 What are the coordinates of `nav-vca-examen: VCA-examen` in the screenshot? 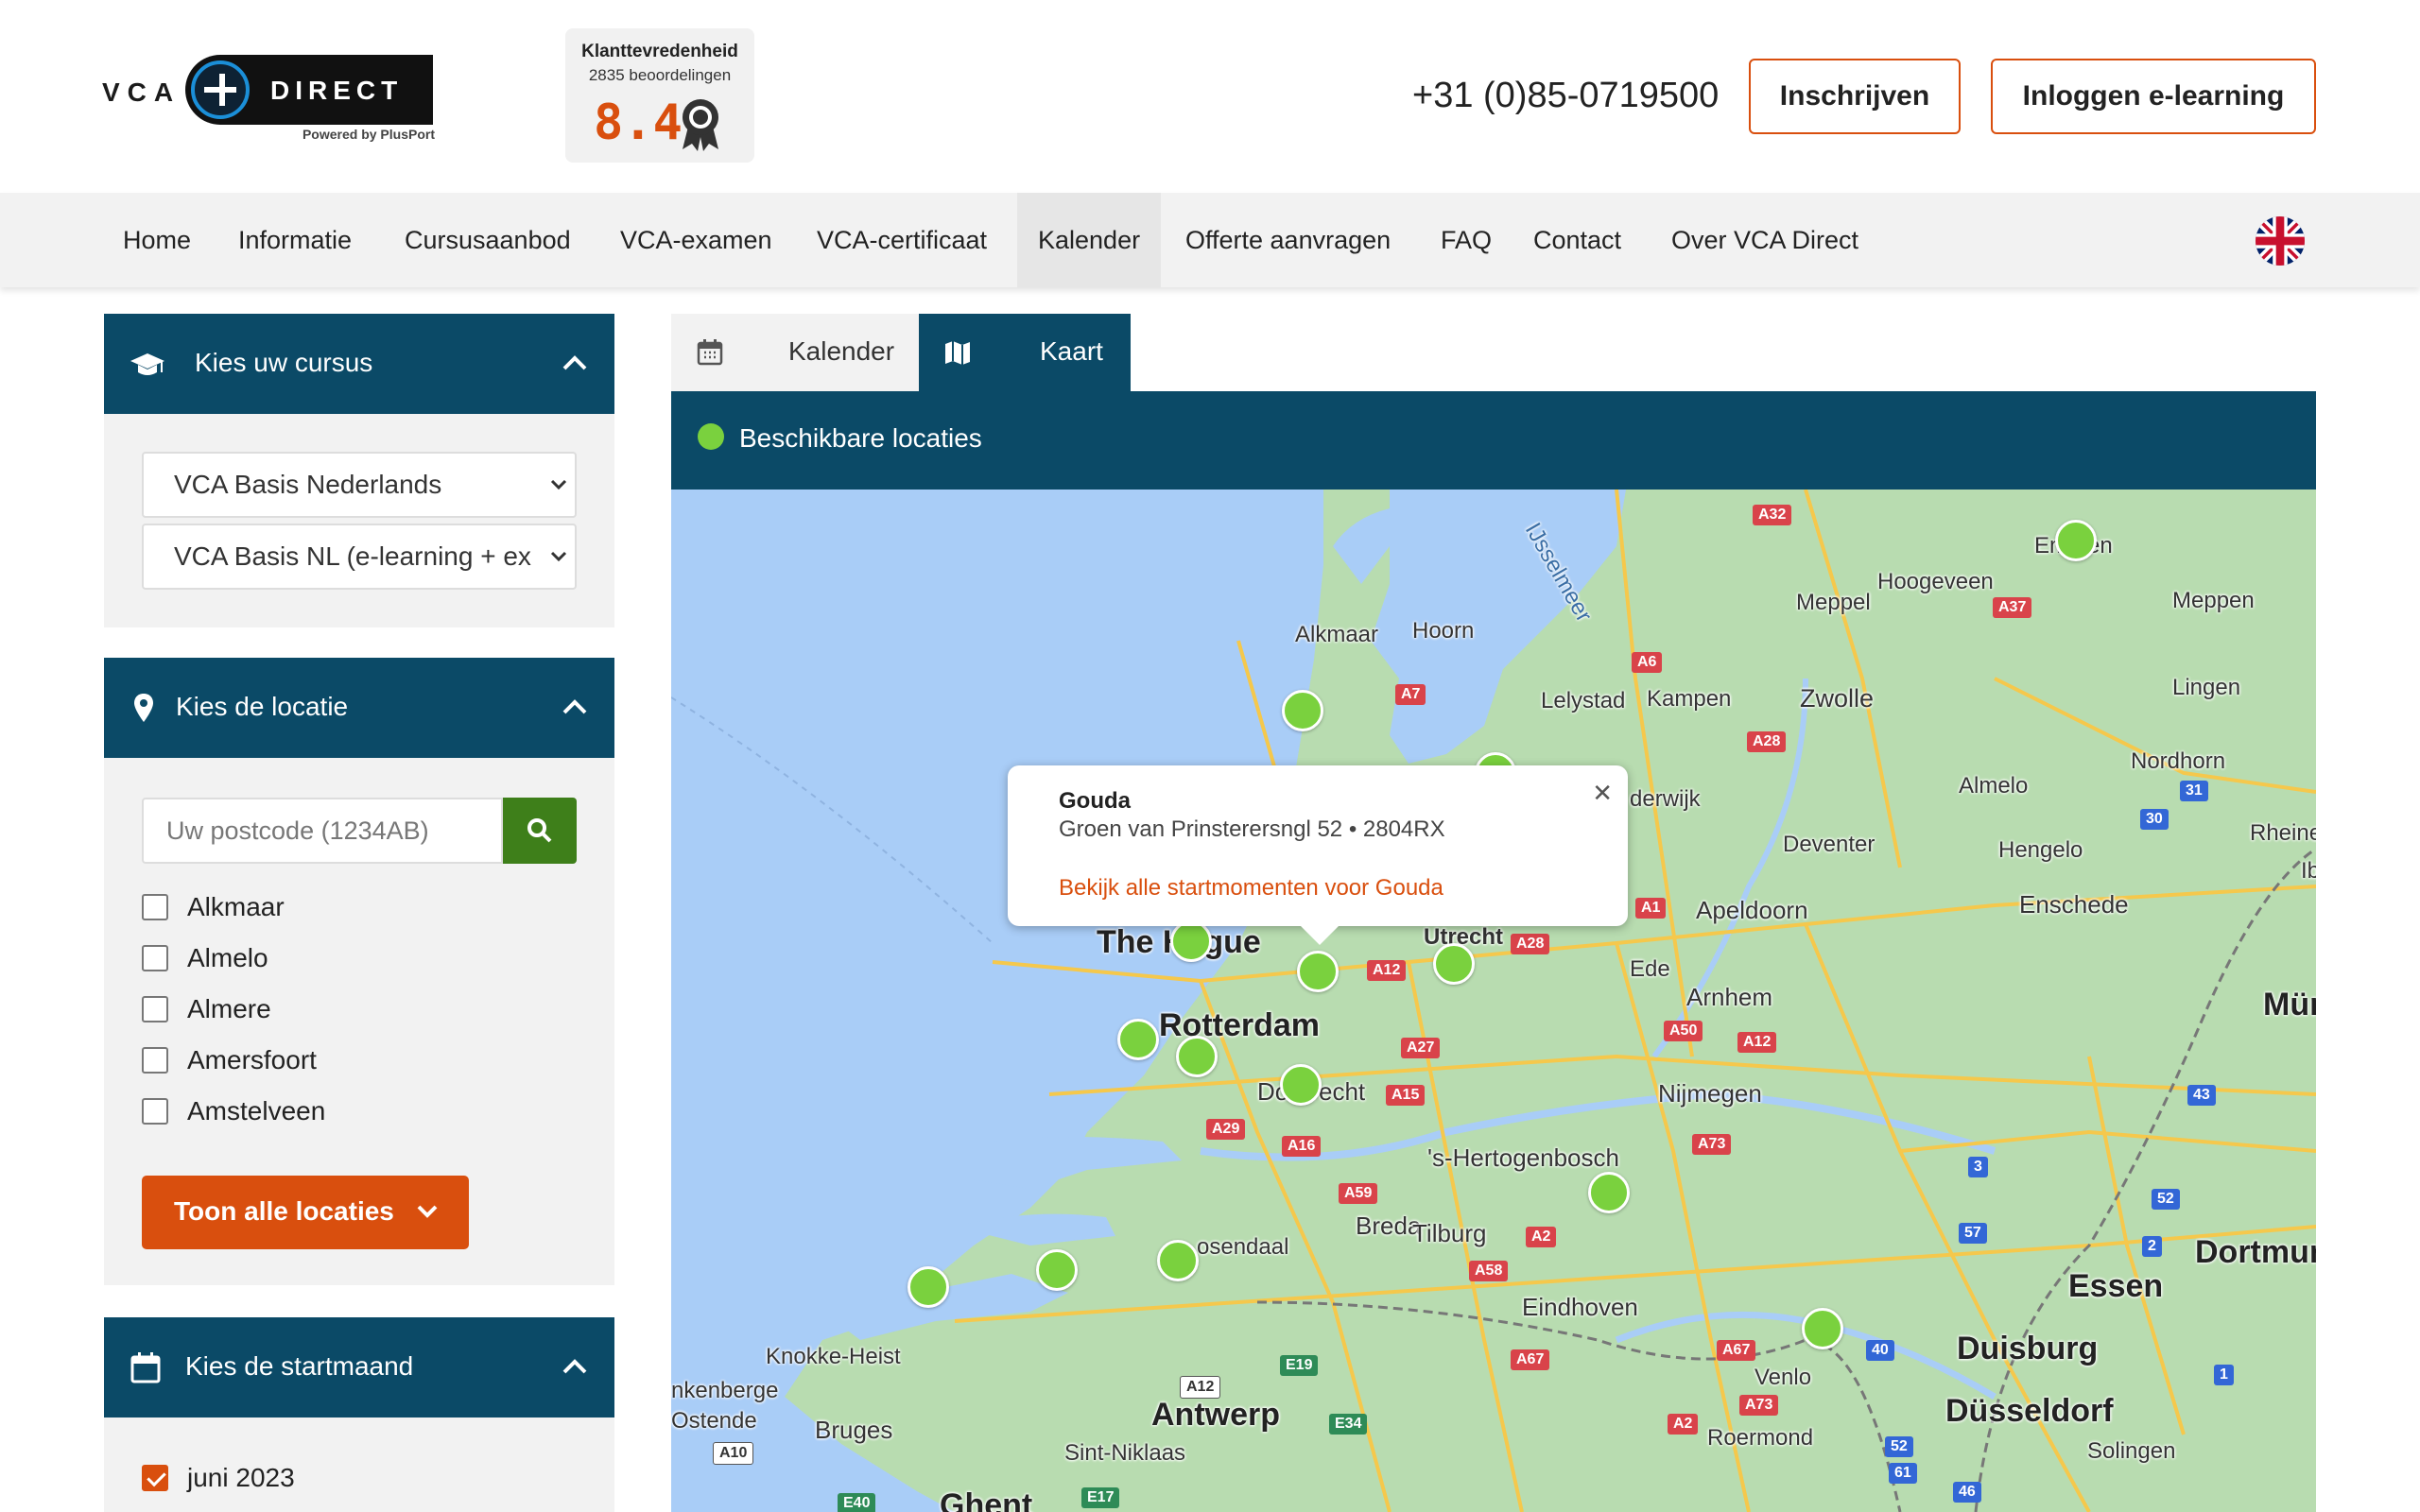 It's located at (696, 240).